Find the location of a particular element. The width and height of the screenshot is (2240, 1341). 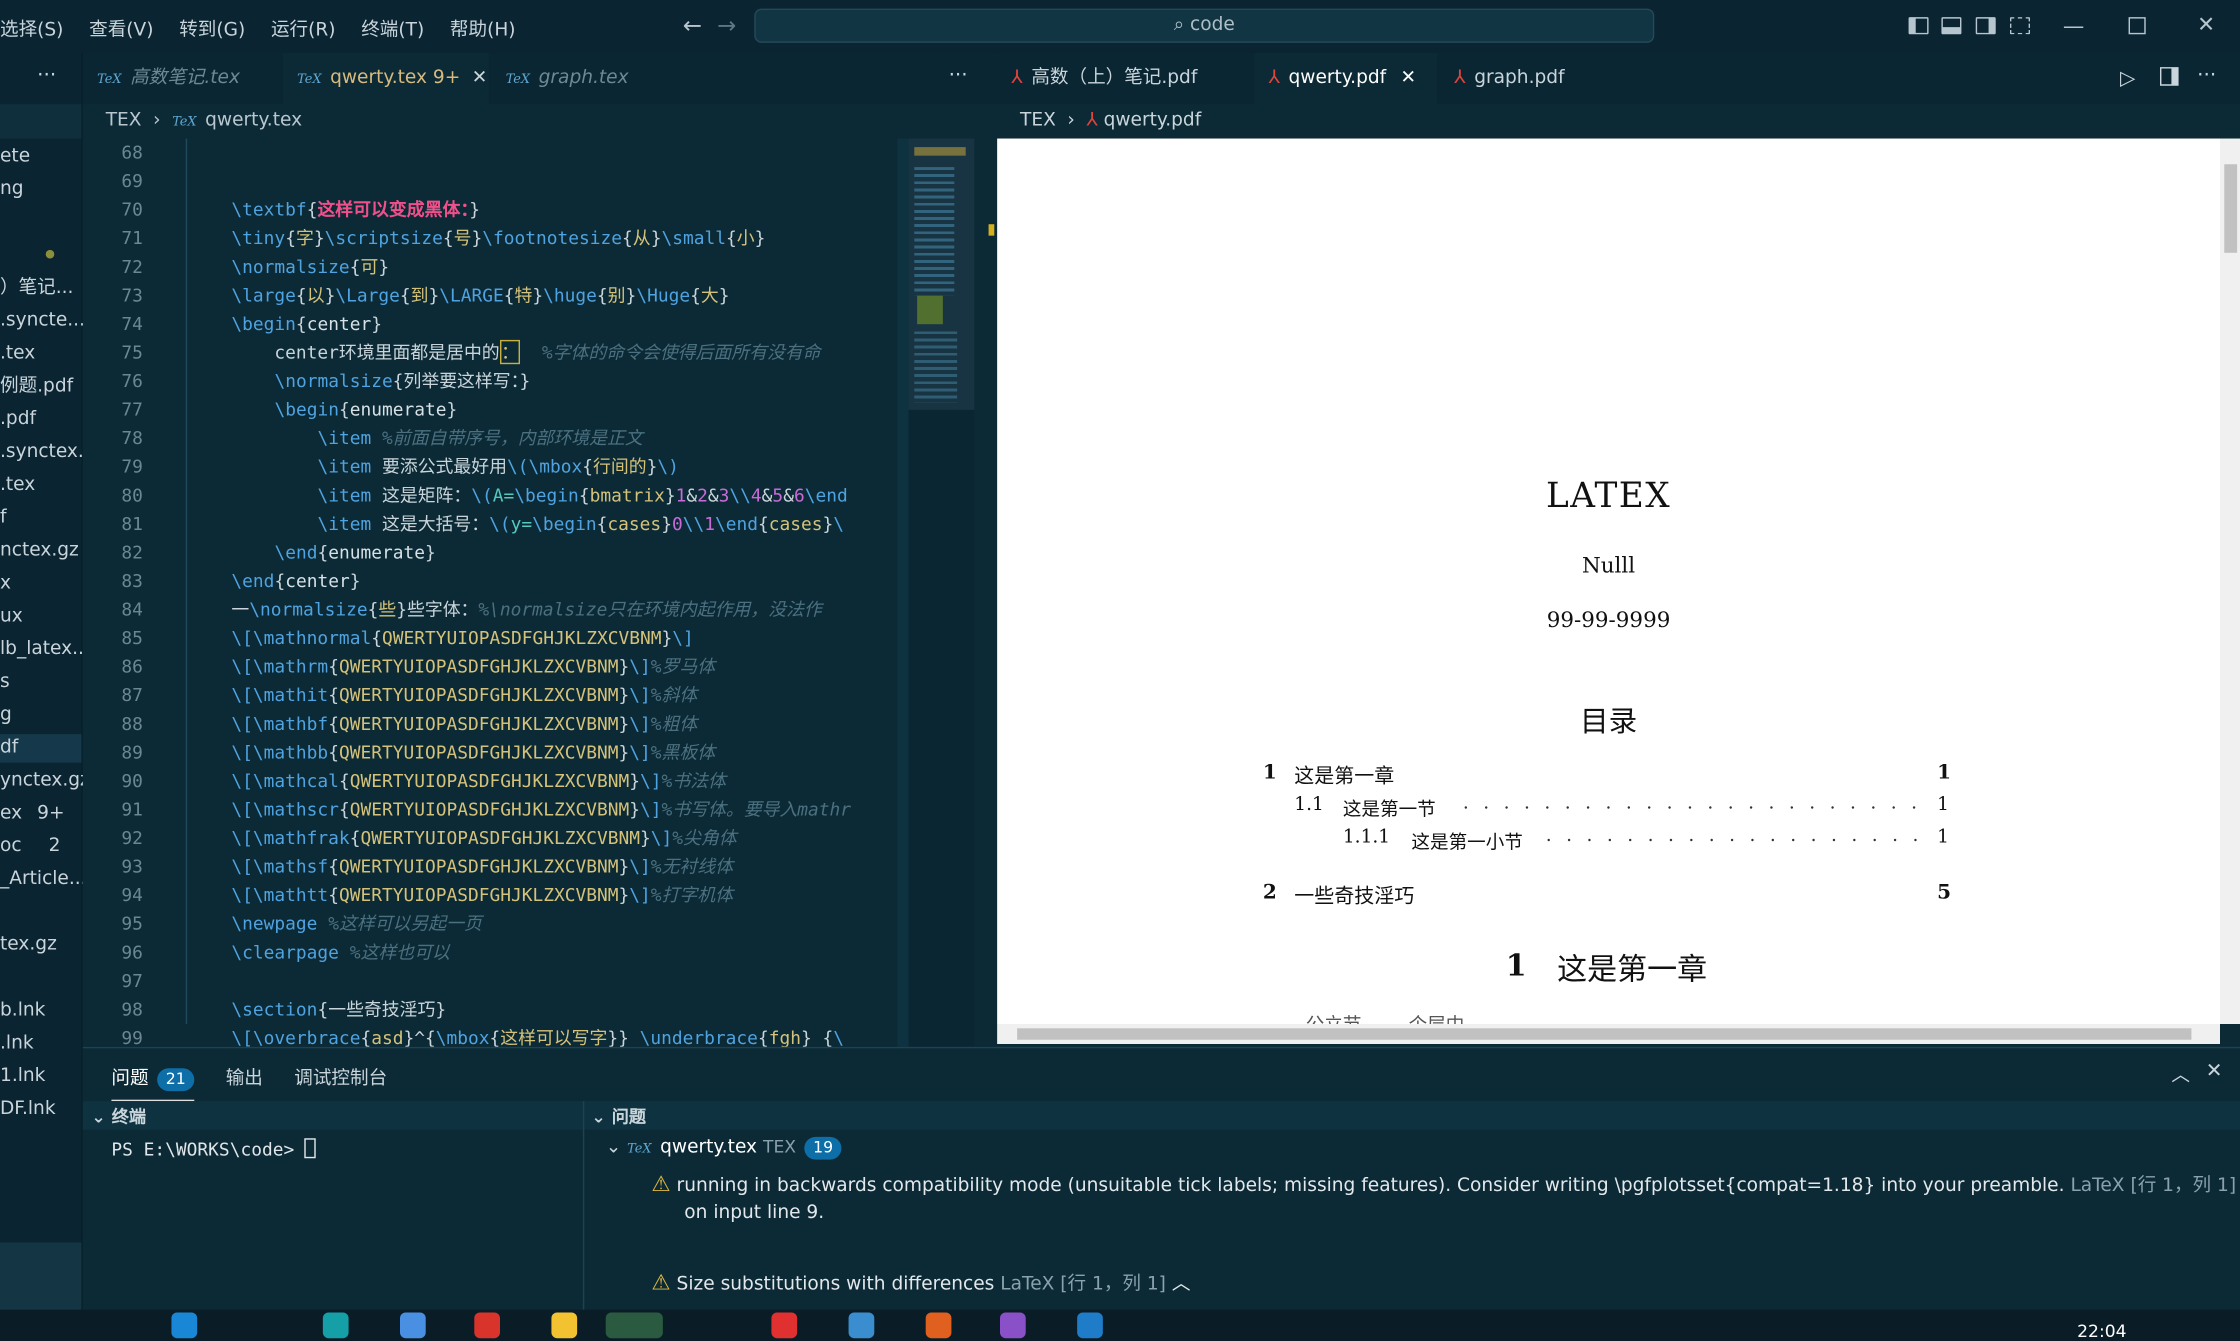

list-item: f is located at coordinates (3, 518).